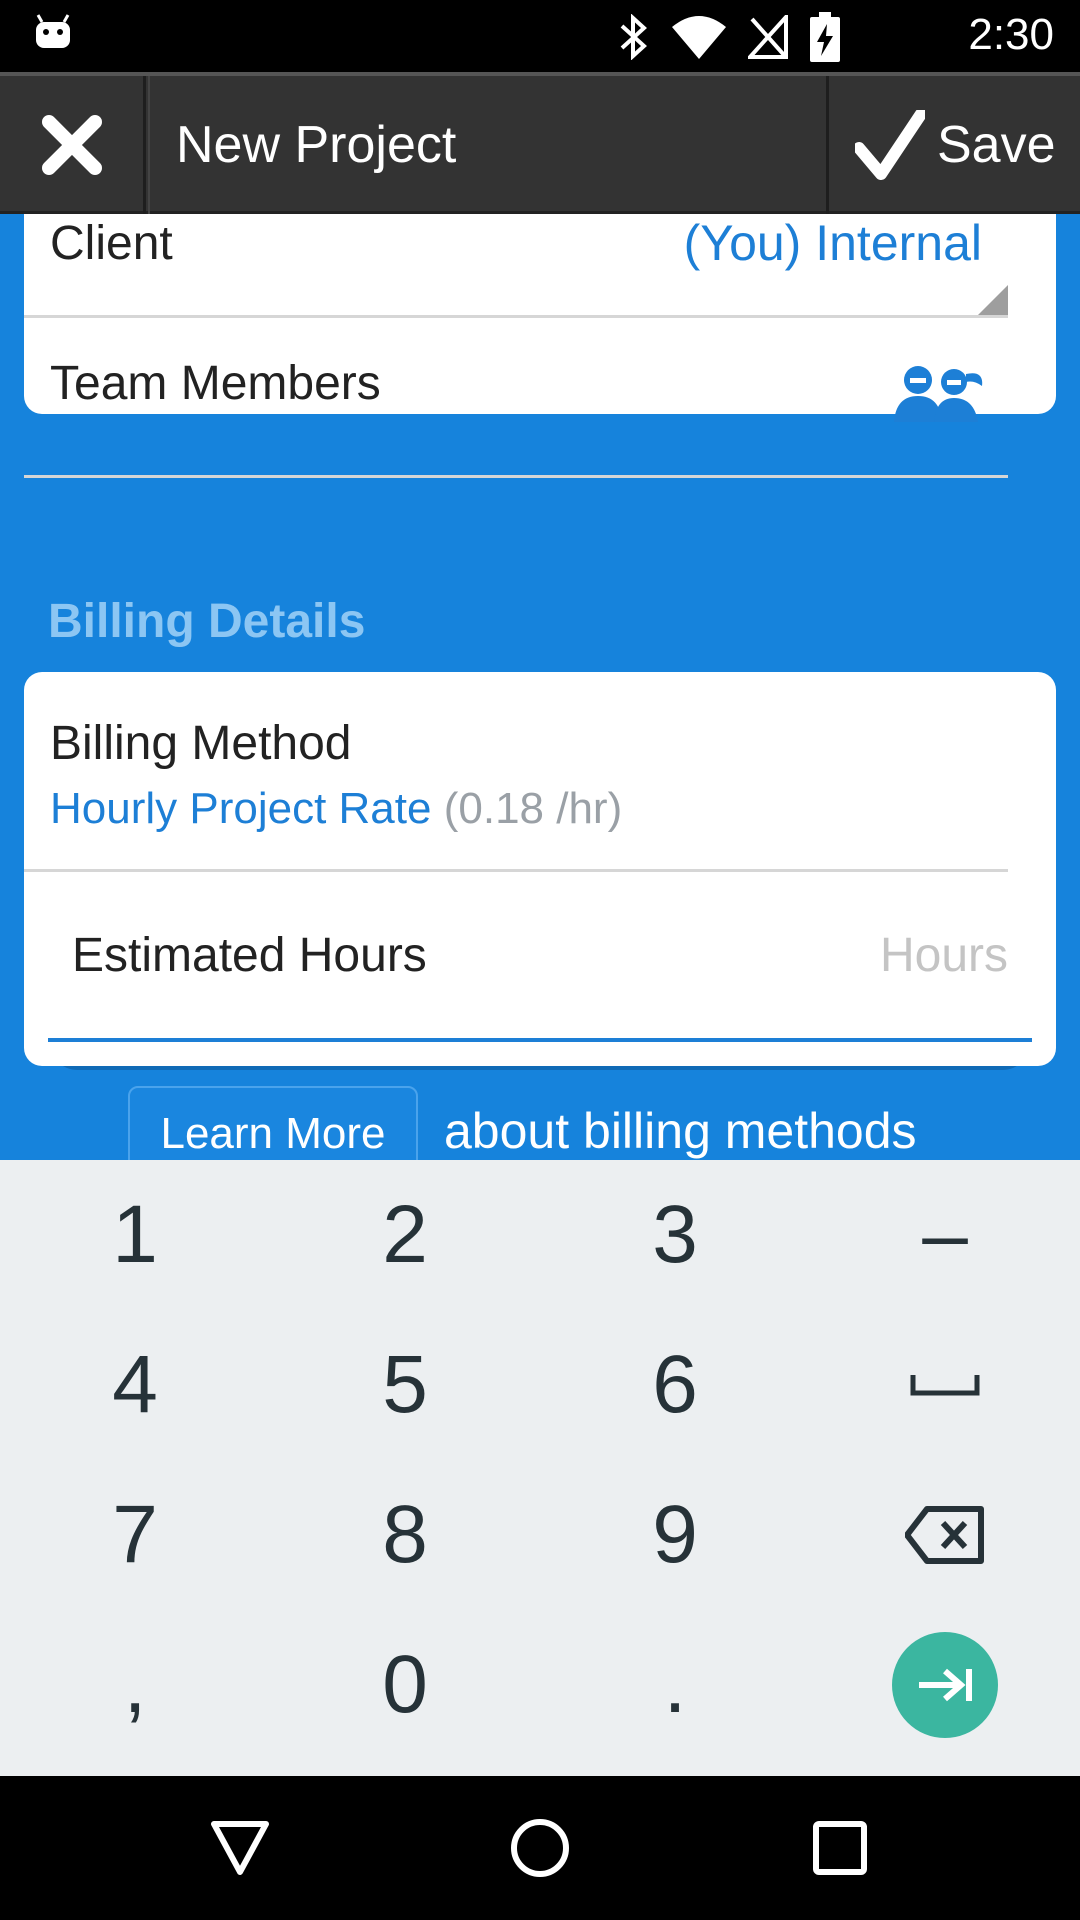  I want to click on home-circle-icon, so click(540, 1848).